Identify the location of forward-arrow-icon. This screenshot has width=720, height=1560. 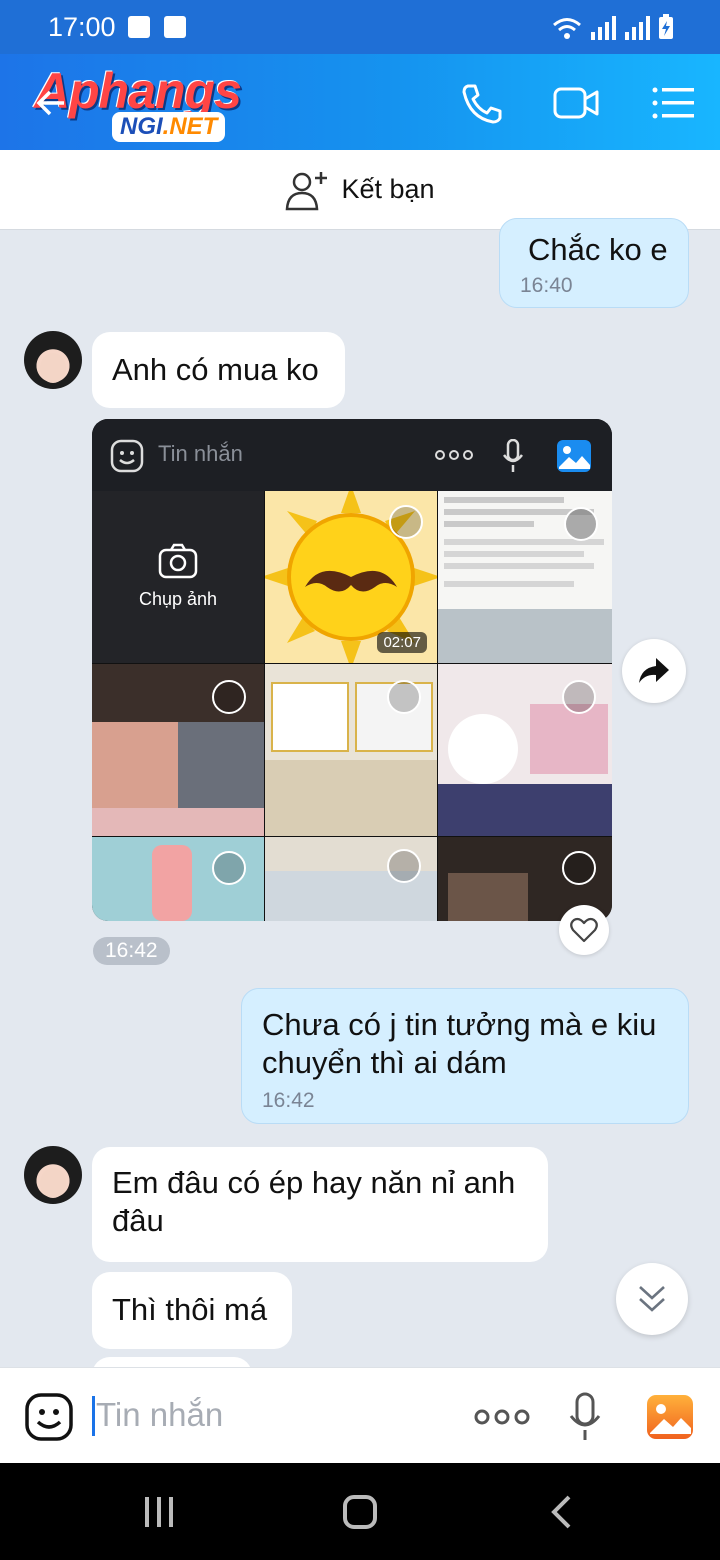
(654, 670).